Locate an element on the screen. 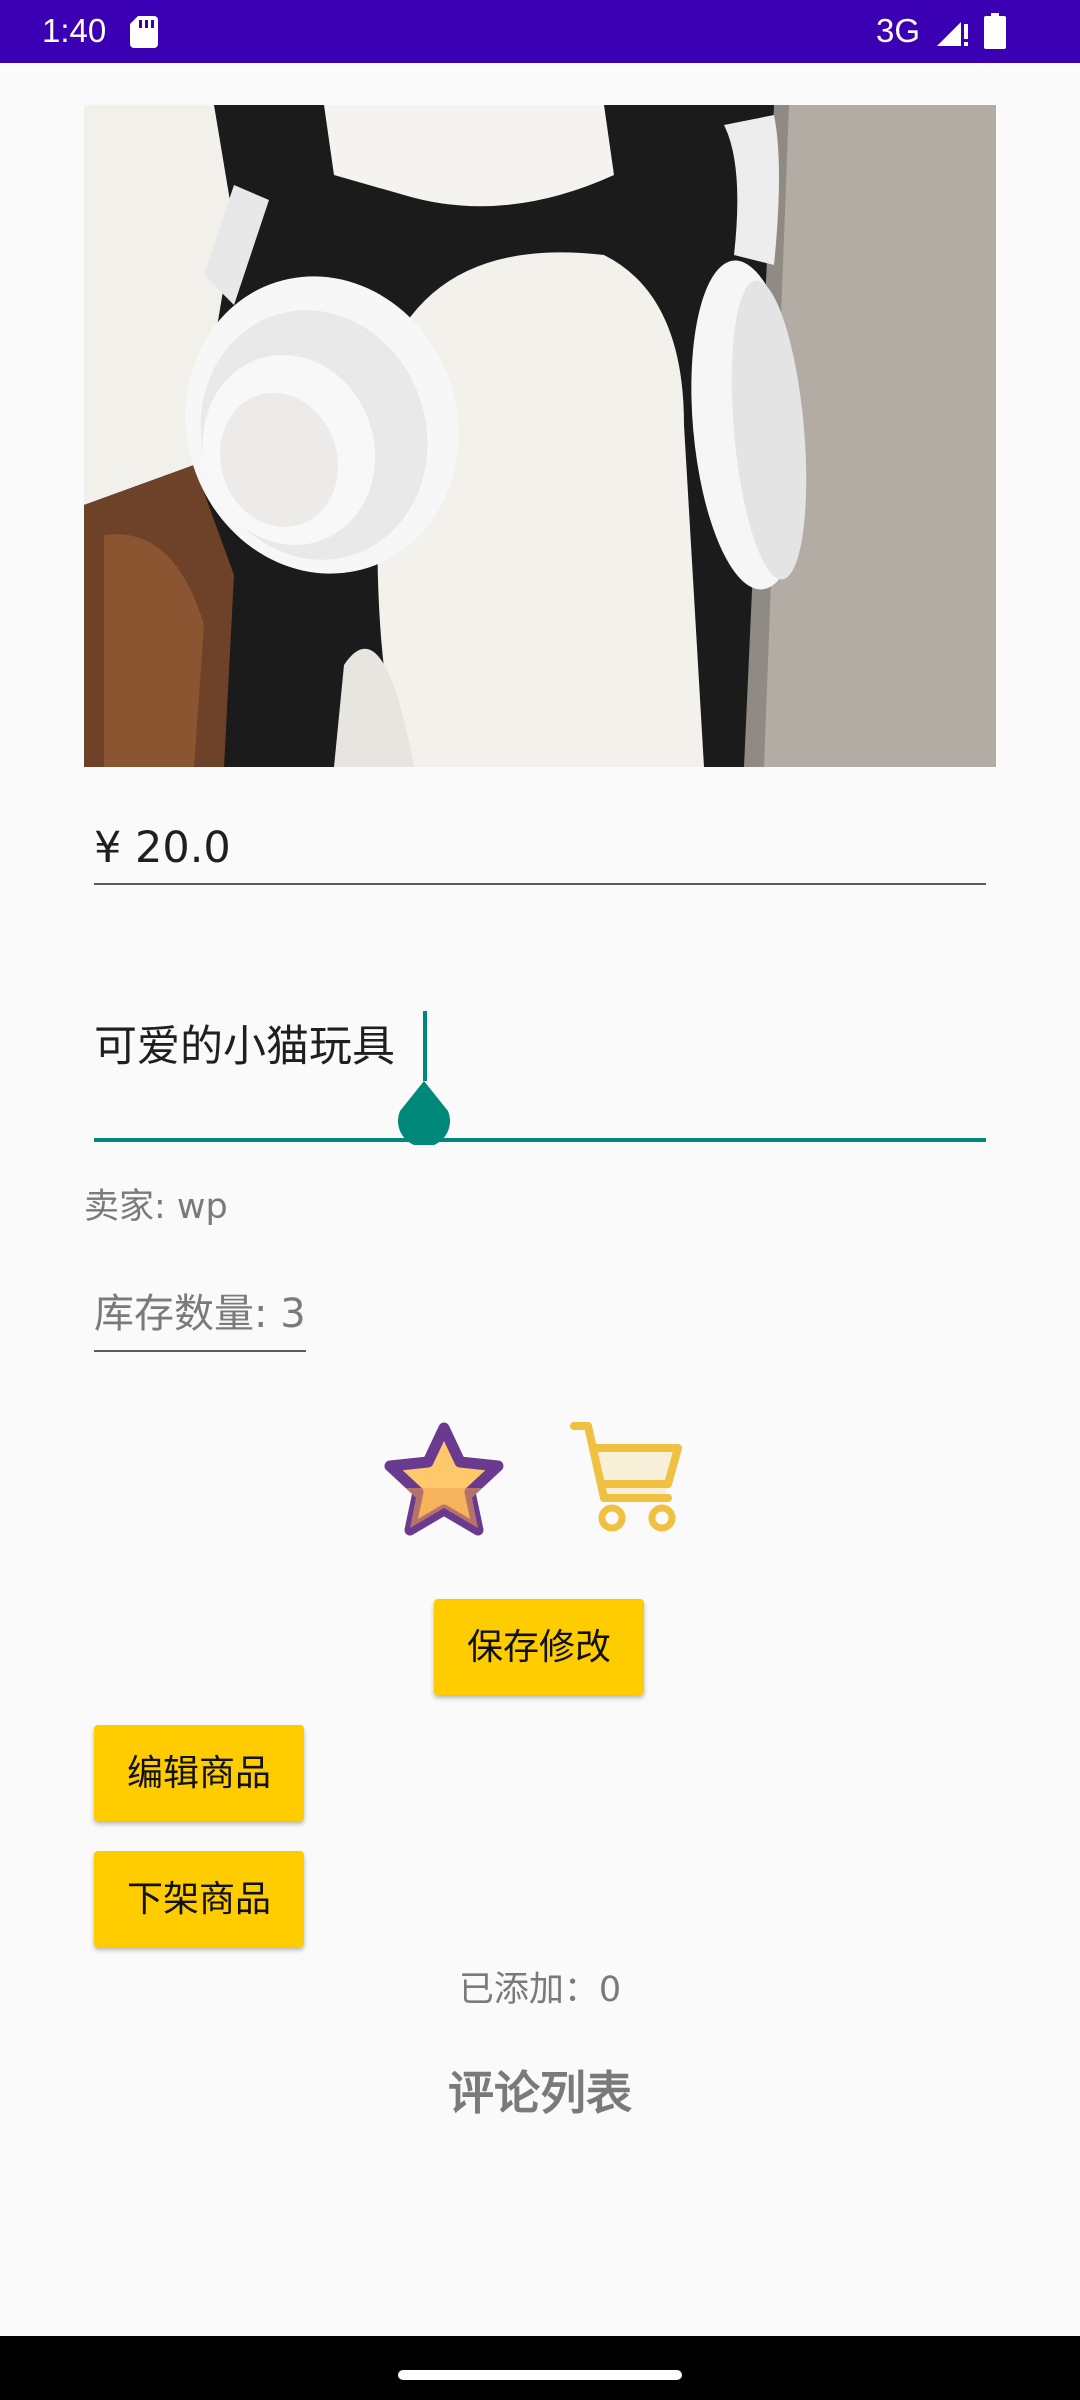 Image resolution: width=1080 pixels, height=2400 pixels. price-value: ¥ 20.0 is located at coordinates (162, 848).